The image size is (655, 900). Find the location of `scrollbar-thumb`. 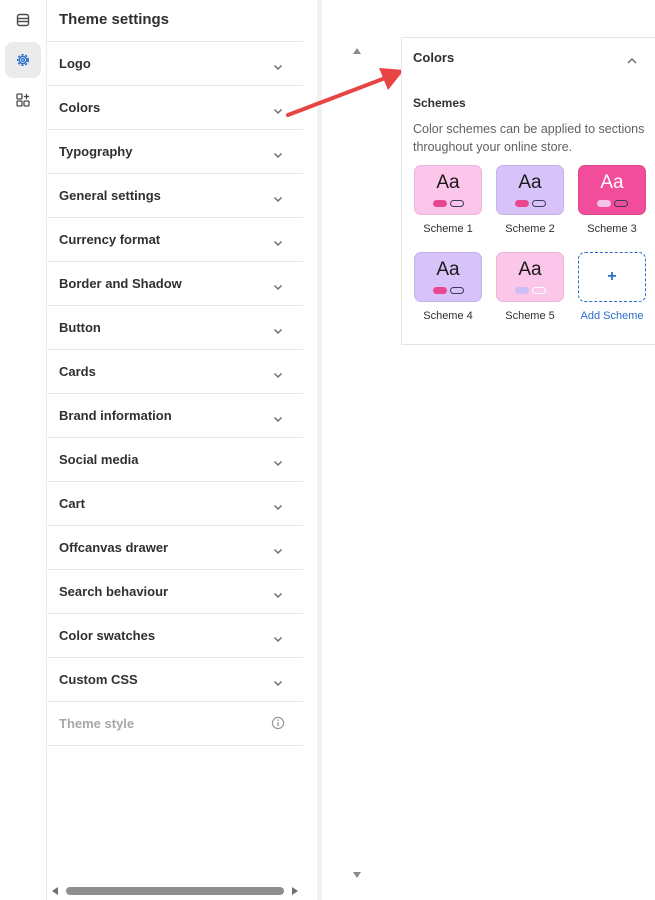

scrollbar-thumb is located at coordinates (175, 891).